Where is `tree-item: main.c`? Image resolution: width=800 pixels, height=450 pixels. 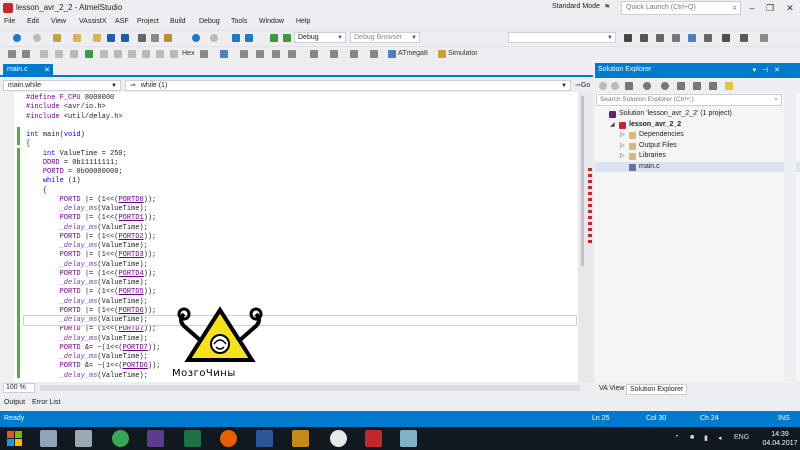
tree-item: main.c is located at coordinates (697, 166).